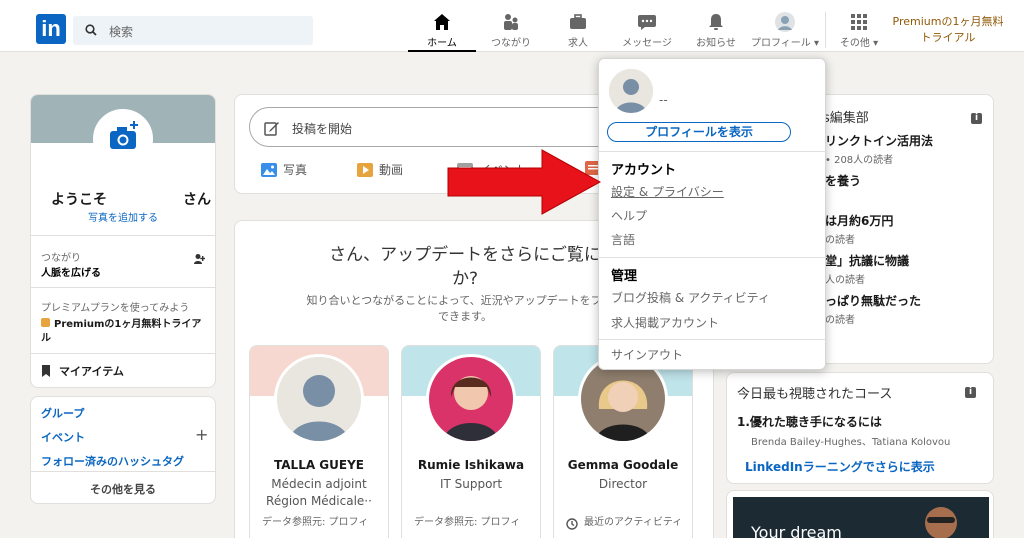 Image resolution: width=1024 pixels, height=538 pixels. I want to click on see-more-button: その他を見る, so click(123, 489).